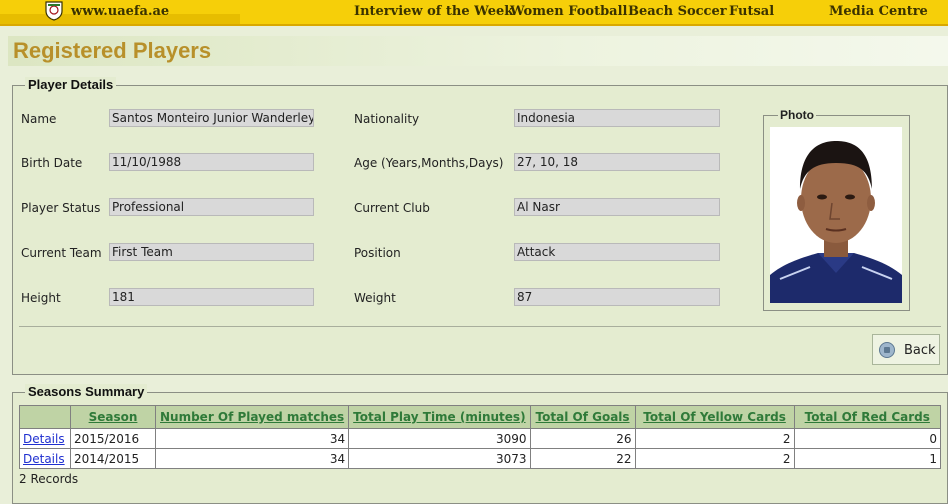  What do you see at coordinates (377, 253) in the screenshot?
I see `position-label: Position` at bounding box center [377, 253].